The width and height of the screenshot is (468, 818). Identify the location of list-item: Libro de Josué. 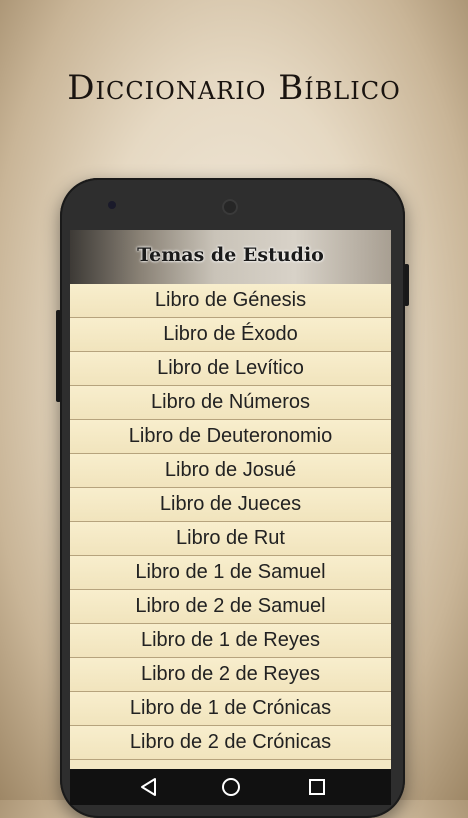
(230, 471).